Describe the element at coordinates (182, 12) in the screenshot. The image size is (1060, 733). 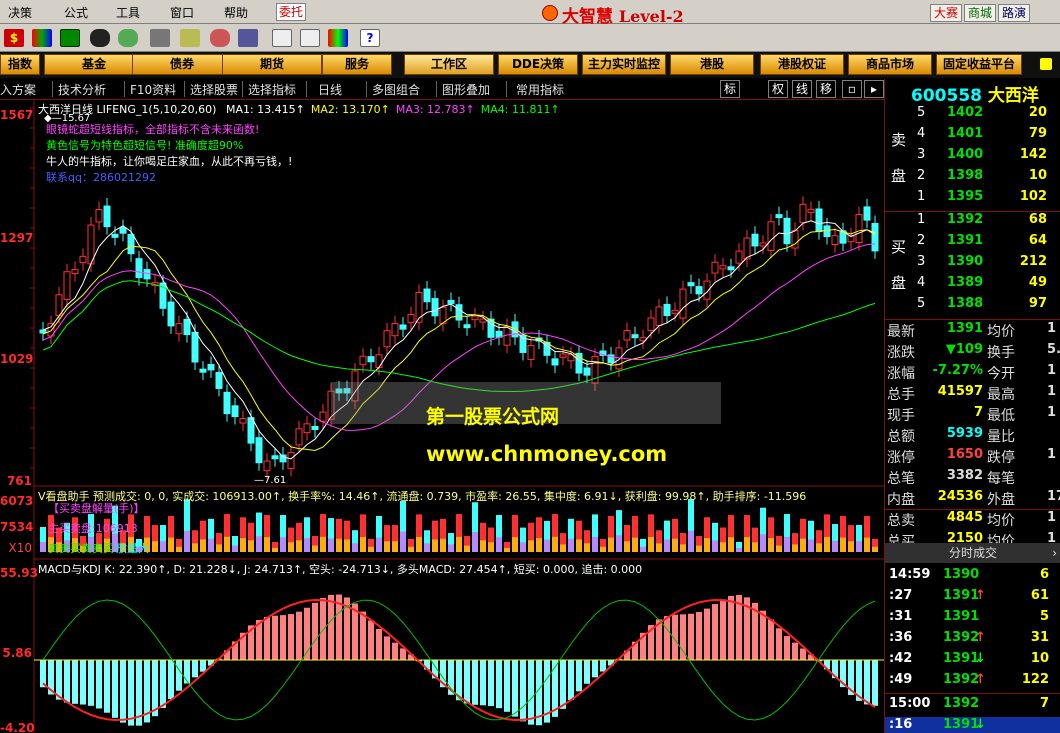
I see `menu-window: 窗口` at that location.